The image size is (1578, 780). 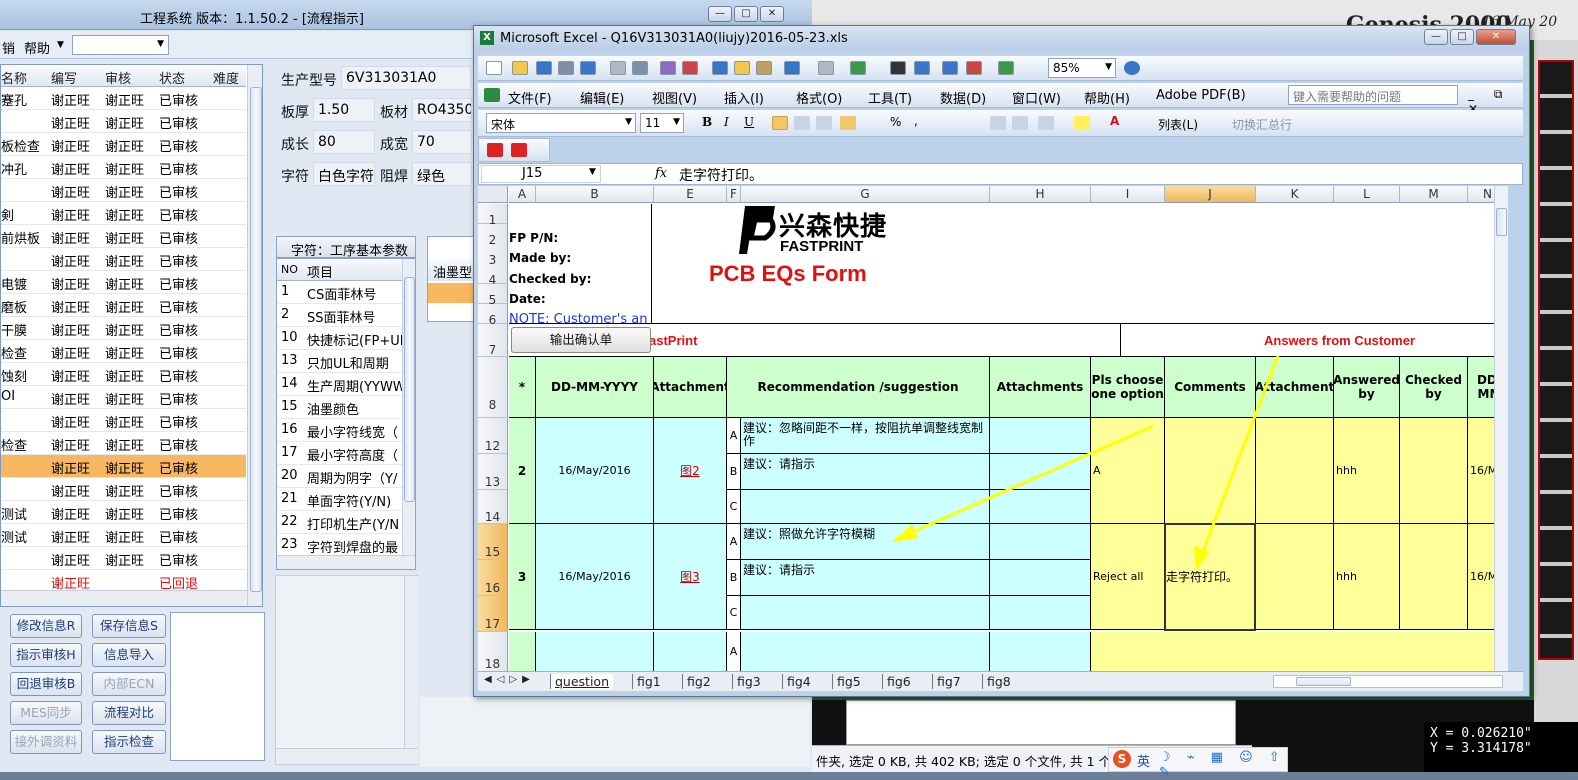 I want to click on col-header-reviewer: 审核, so click(x=118, y=77).